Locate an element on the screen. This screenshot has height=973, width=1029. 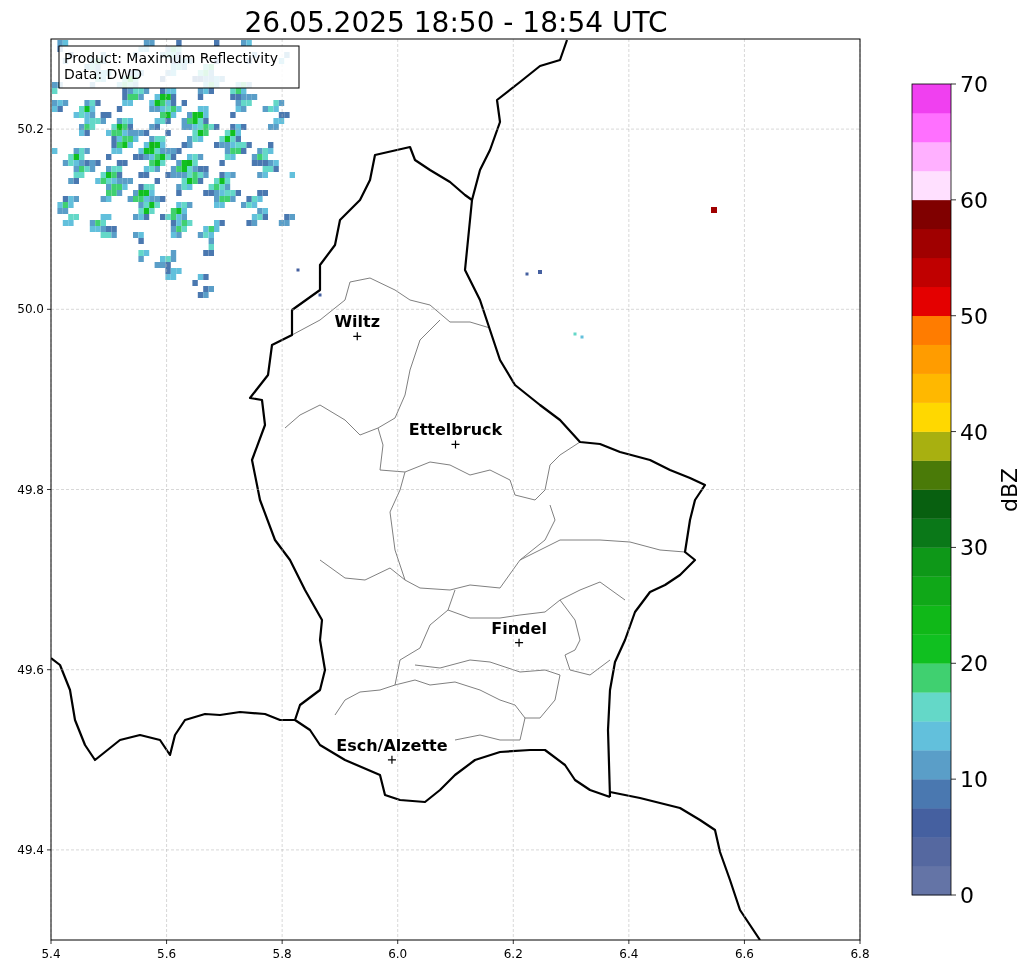
x-tick-label: 5.4 is located at coordinates (51, 954).